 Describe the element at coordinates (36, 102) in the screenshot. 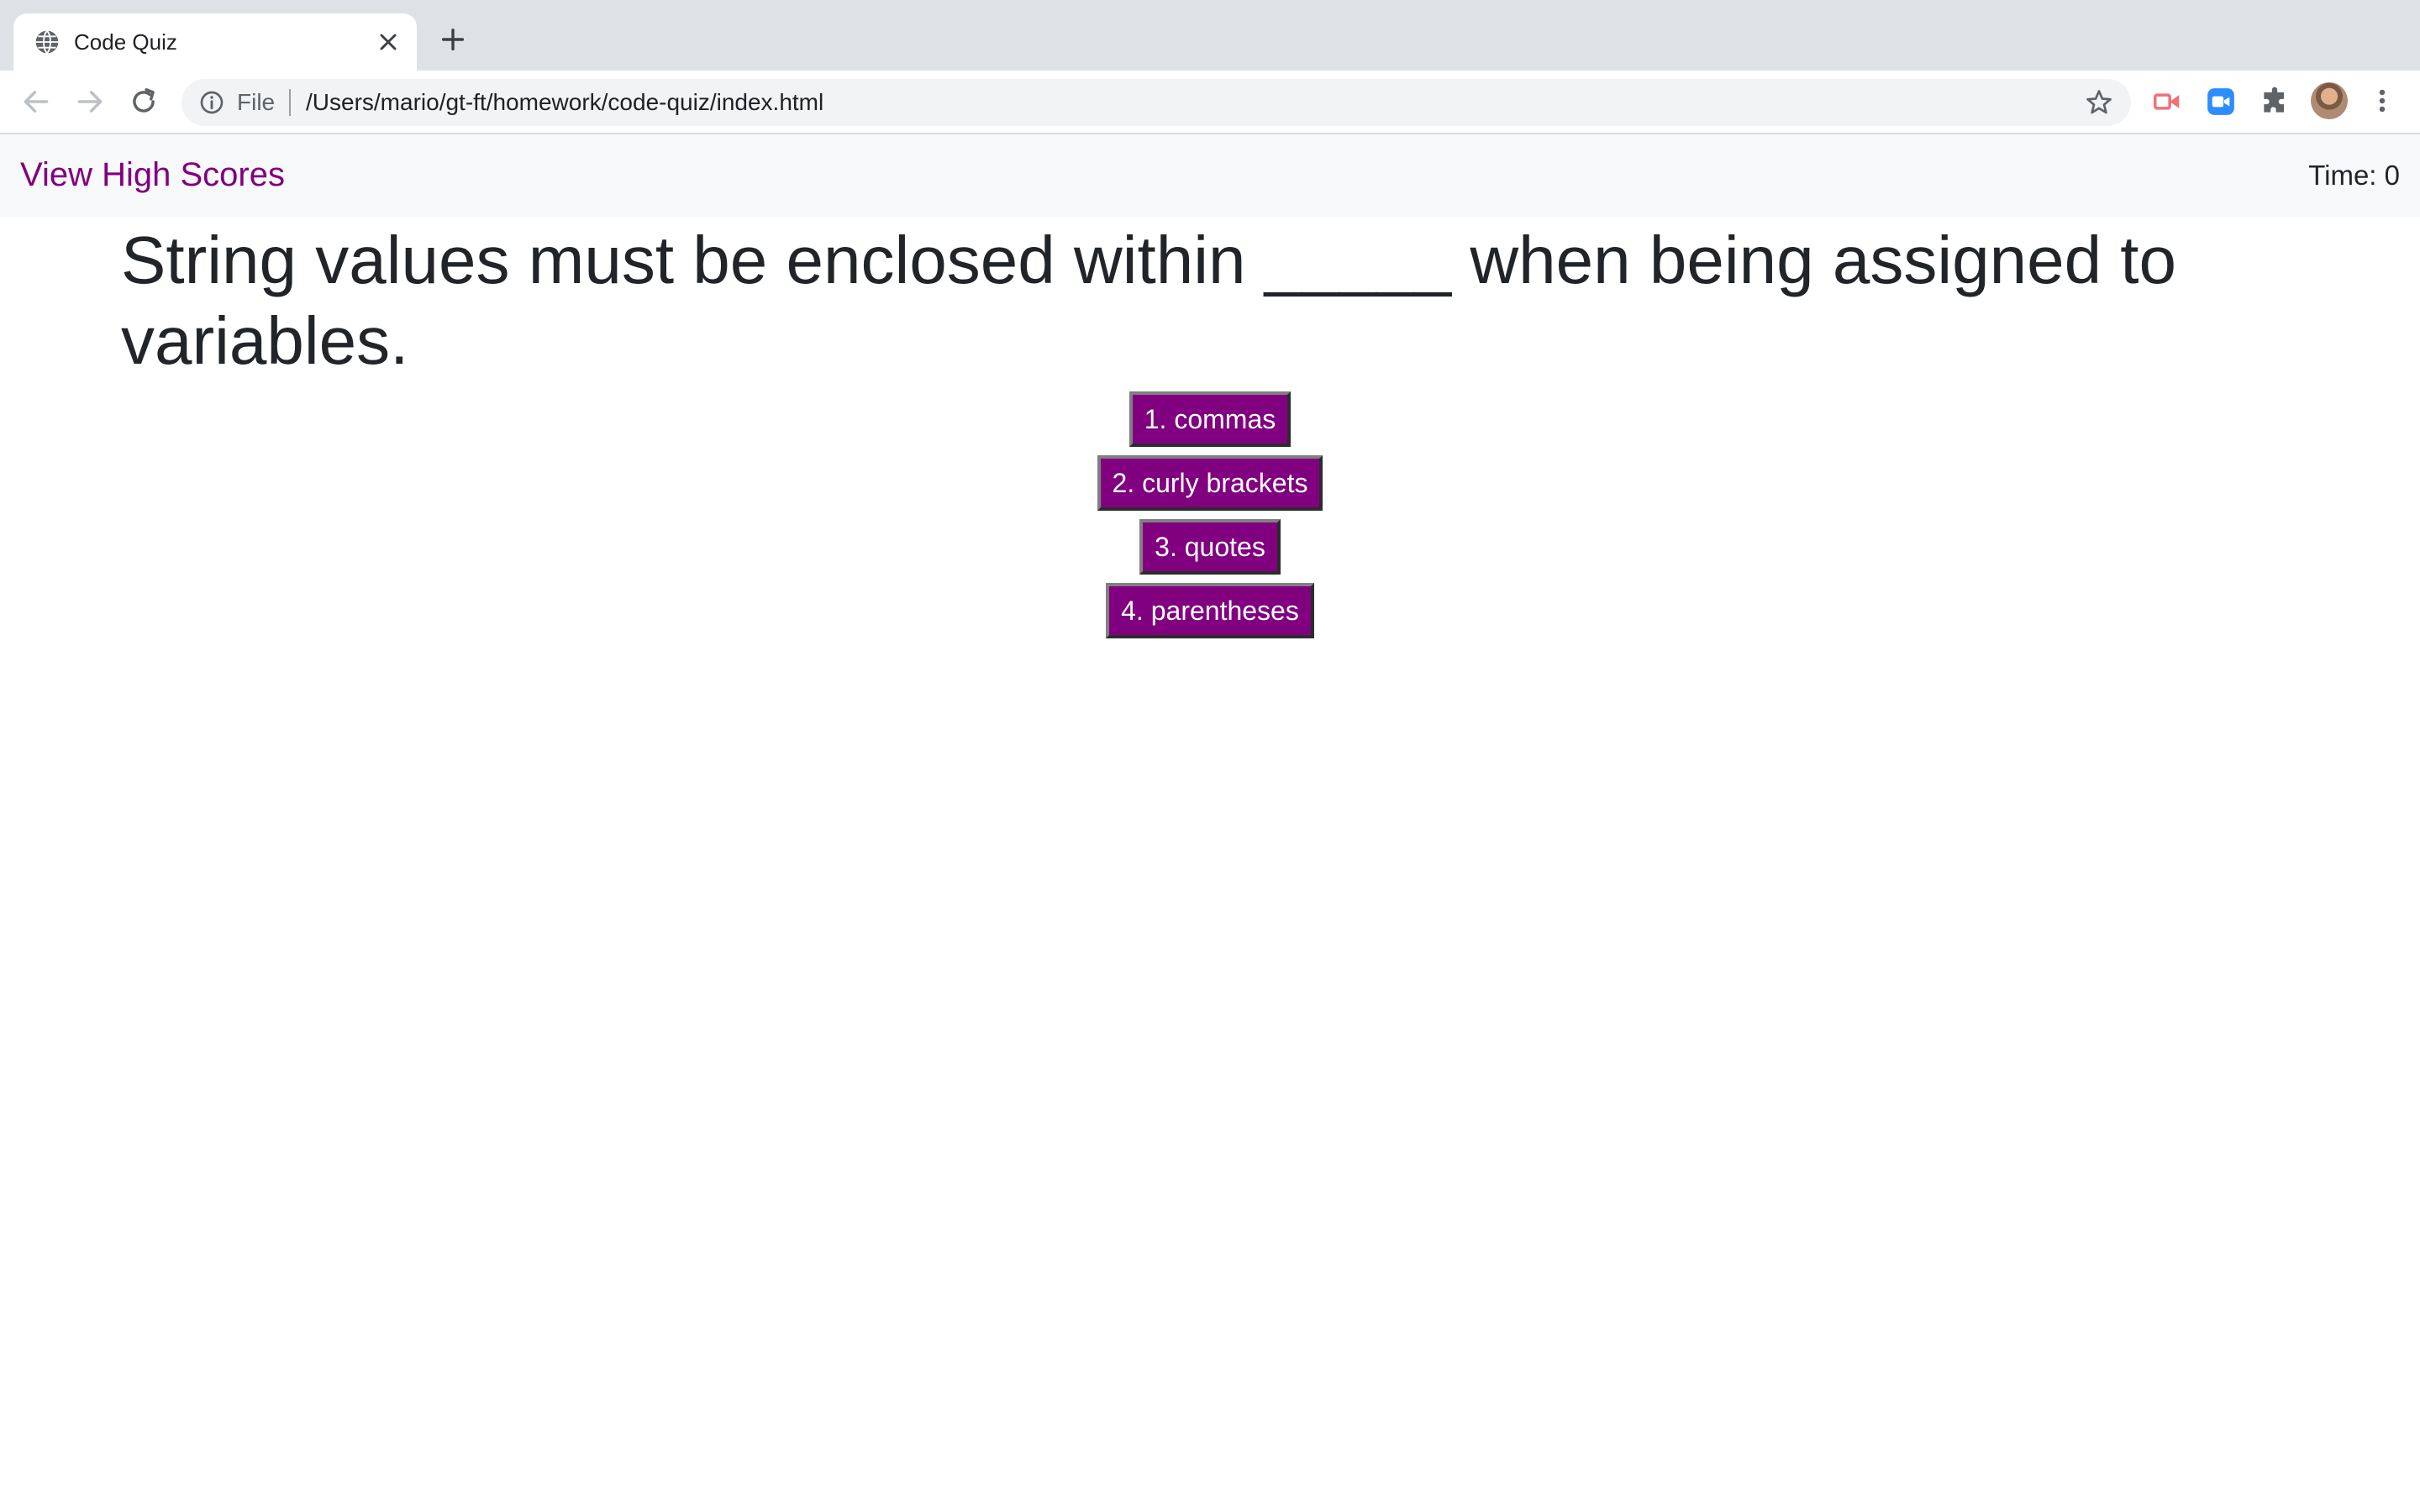

I see `back-arrow-icon` at that location.